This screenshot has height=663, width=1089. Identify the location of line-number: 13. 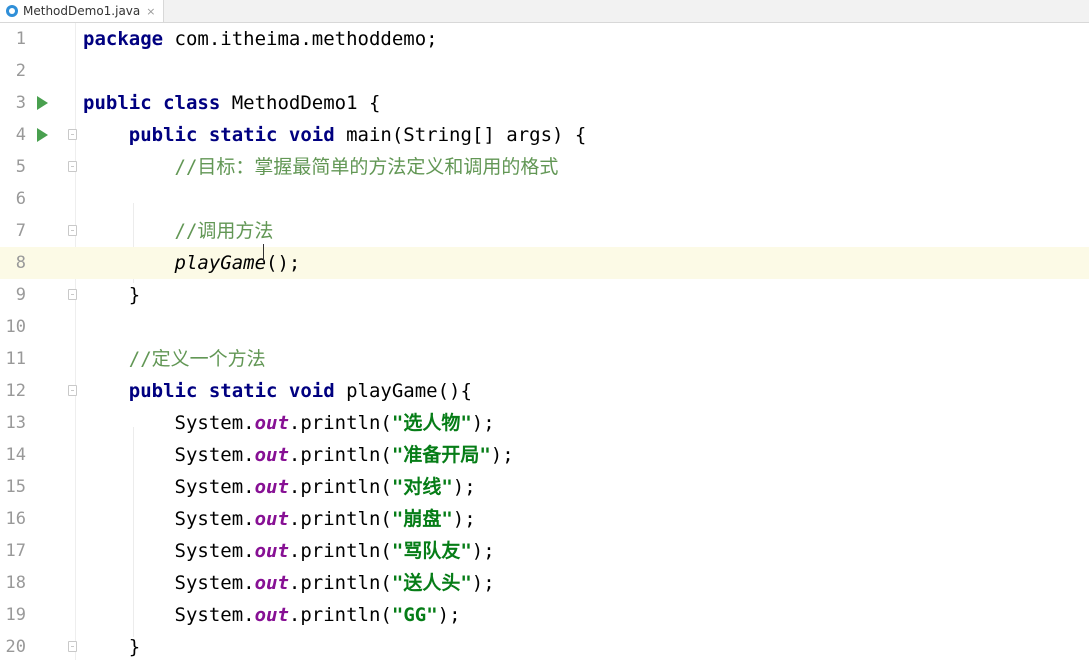
(15, 423).